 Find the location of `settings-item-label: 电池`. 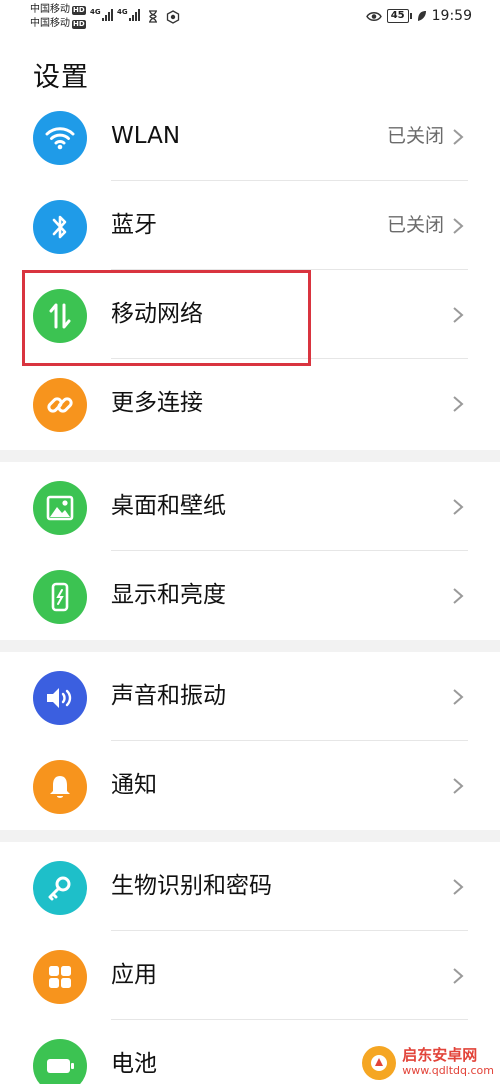

settings-item-label: 电池 is located at coordinates (134, 1064).